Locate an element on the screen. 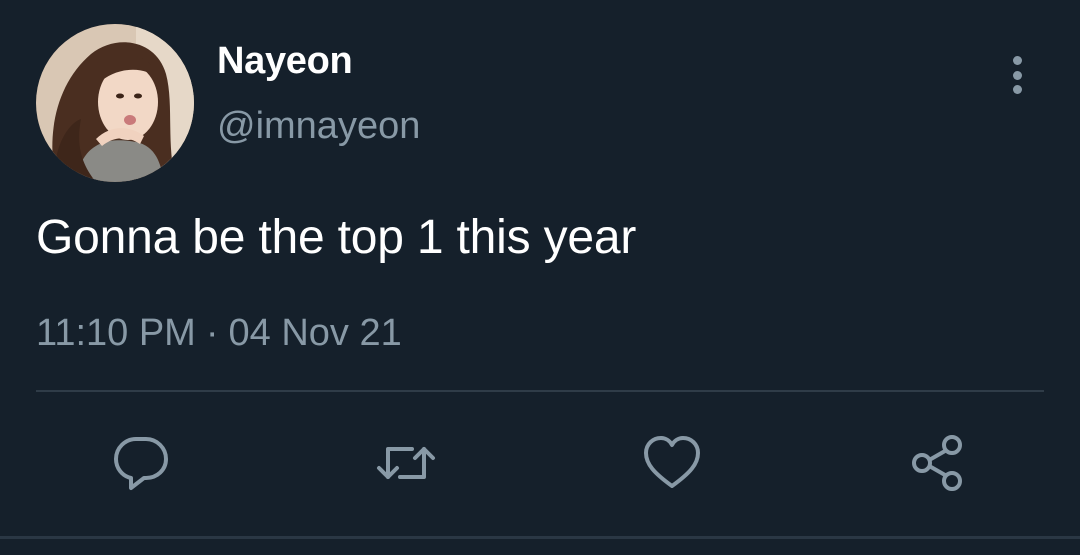 The height and width of the screenshot is (555, 1080). reply-icon is located at coordinates (141, 463).